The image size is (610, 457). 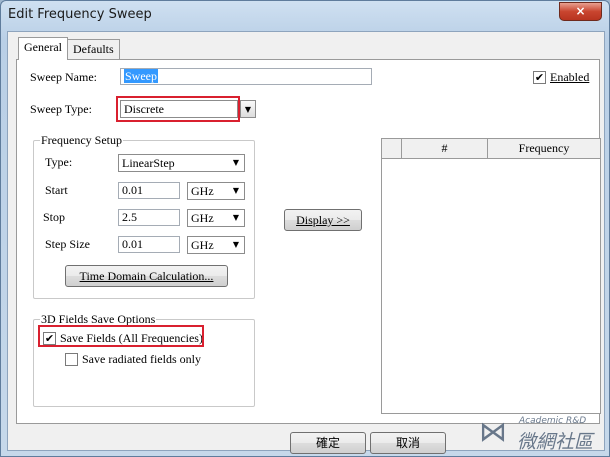 I want to click on start-unit-select: GHz ▼, so click(x=216, y=191).